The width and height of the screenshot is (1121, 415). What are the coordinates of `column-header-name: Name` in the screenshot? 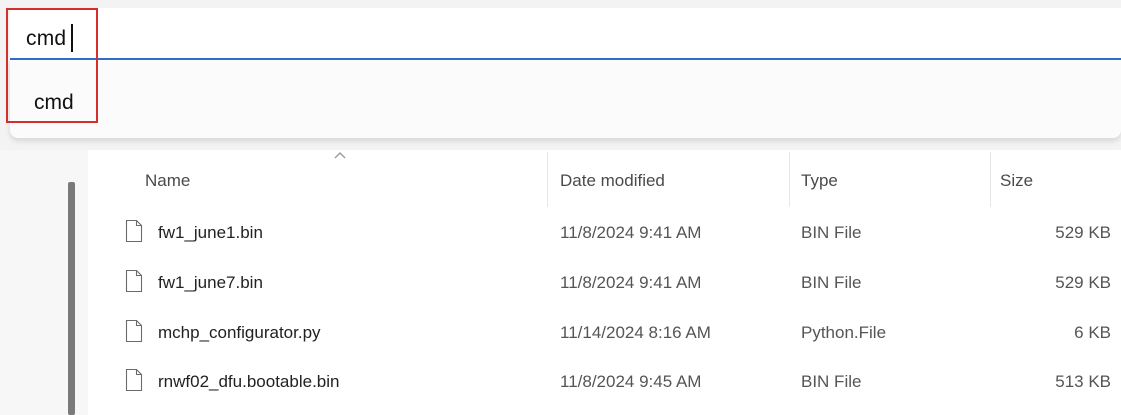 It's located at (167, 181).